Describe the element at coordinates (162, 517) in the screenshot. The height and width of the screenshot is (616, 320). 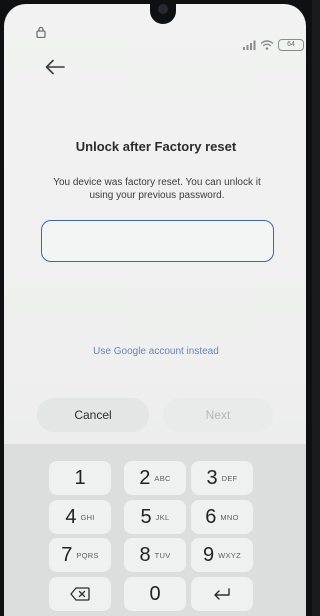
I see `key-5-letters: JKL` at that location.